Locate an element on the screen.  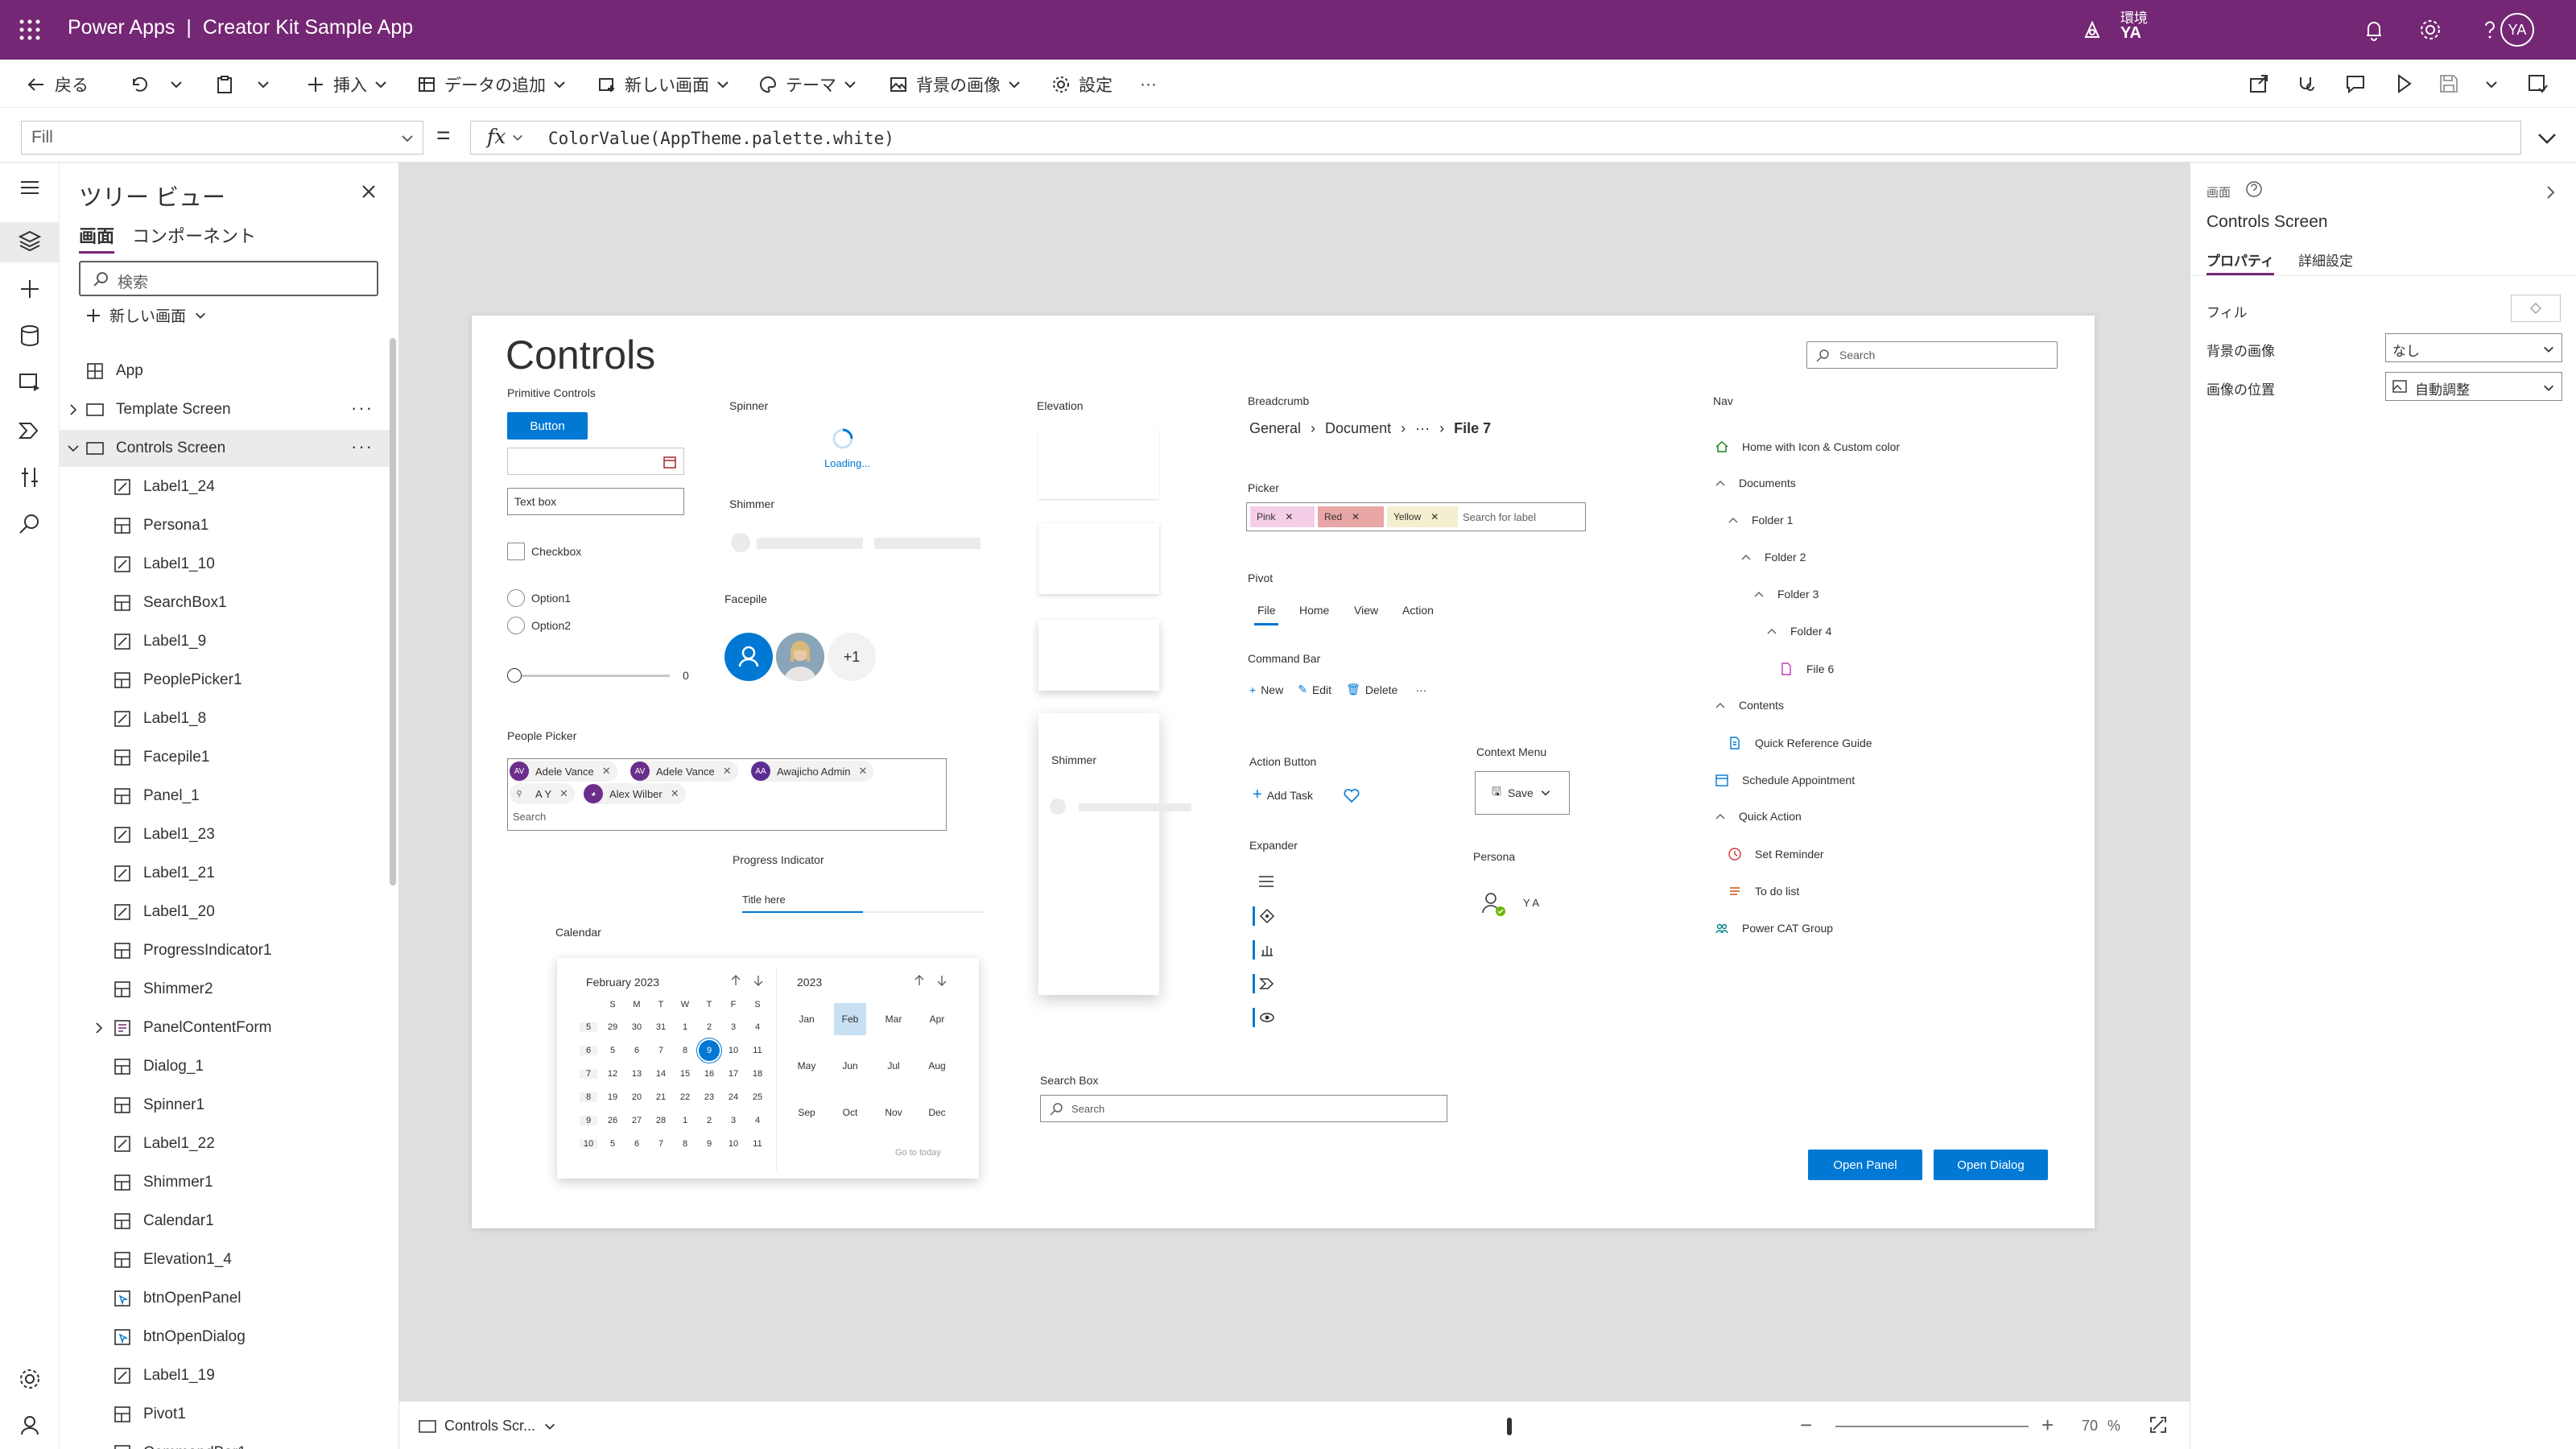
person-chip: ⚲ A Y ✕ is located at coordinates (542, 793).